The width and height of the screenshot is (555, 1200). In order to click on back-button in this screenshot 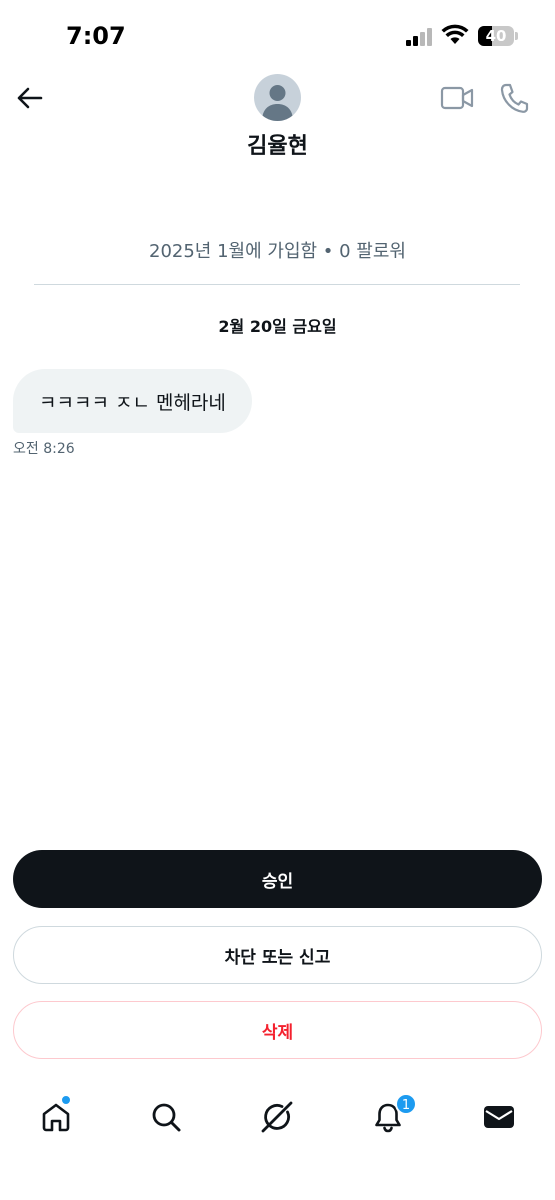, I will do `click(29, 98)`.